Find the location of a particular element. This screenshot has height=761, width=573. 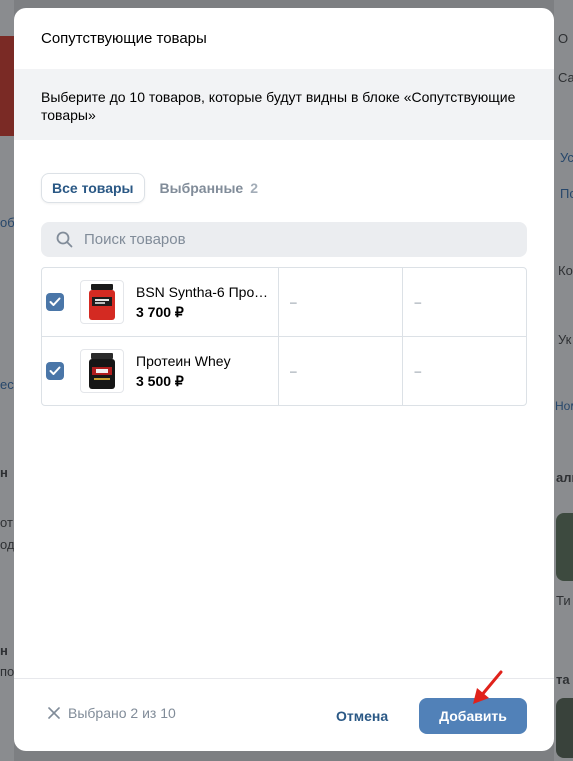

product-price: 3 700 ₽ is located at coordinates (160, 311).